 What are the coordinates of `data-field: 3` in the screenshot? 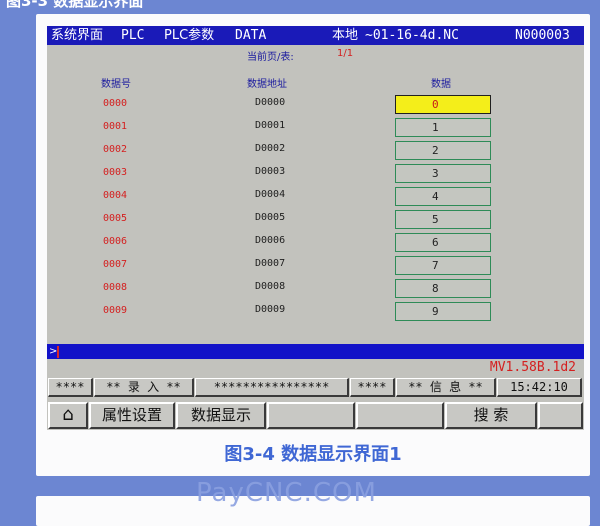 It's located at (443, 173).